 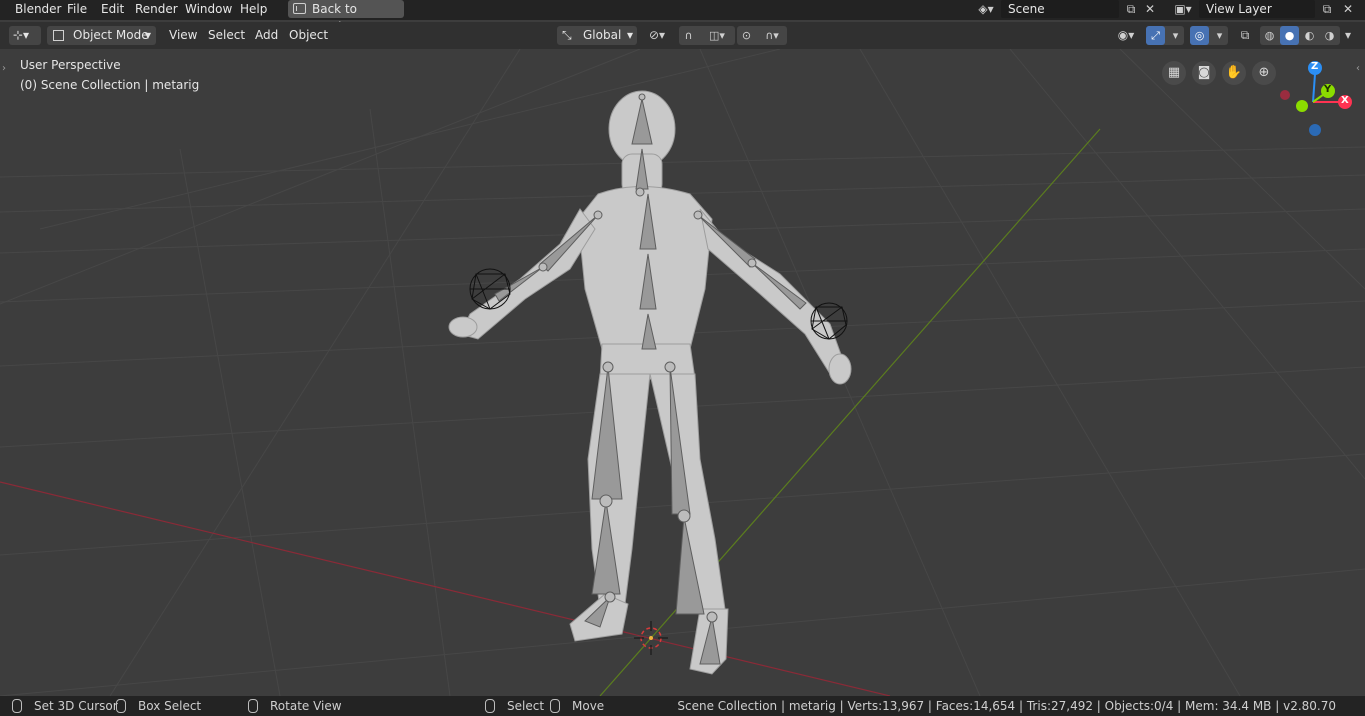 What do you see at coordinates (1264, 73) in the screenshot?
I see `zoom-icon: ⊕` at bounding box center [1264, 73].